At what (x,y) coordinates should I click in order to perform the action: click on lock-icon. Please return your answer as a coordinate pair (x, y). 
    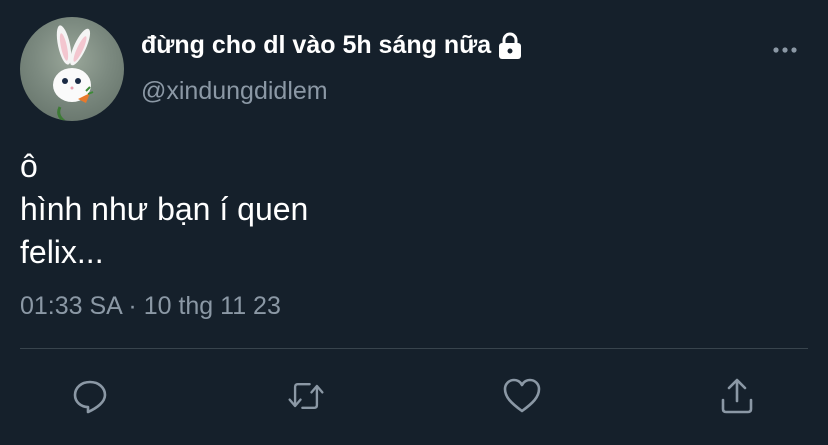
    Looking at the image, I should click on (510, 45).